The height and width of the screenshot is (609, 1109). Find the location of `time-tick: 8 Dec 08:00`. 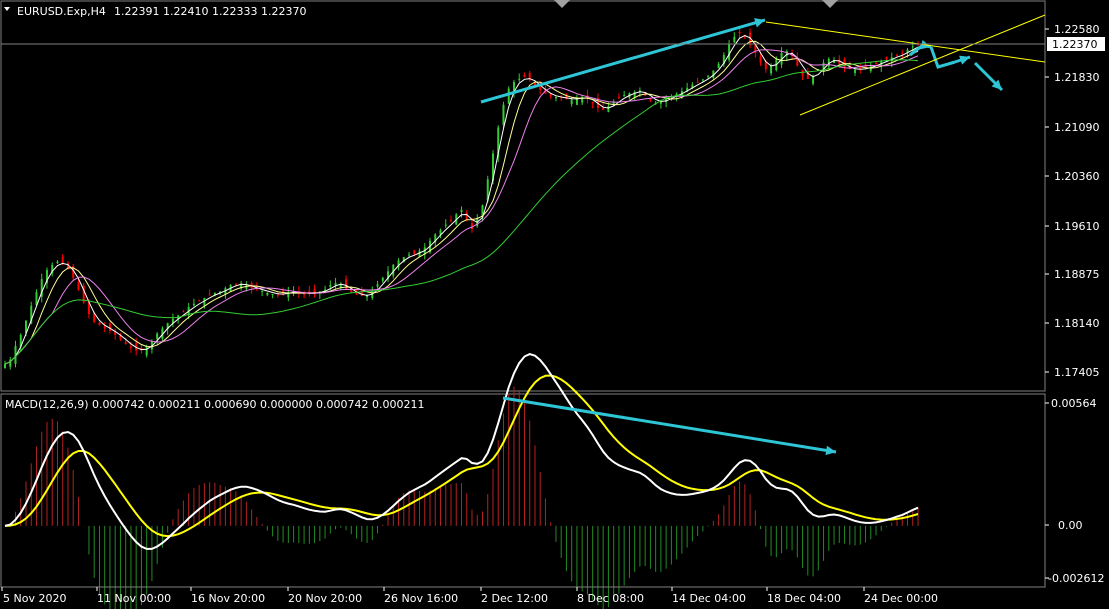

time-tick: 8 Dec 08:00 is located at coordinates (610, 598).